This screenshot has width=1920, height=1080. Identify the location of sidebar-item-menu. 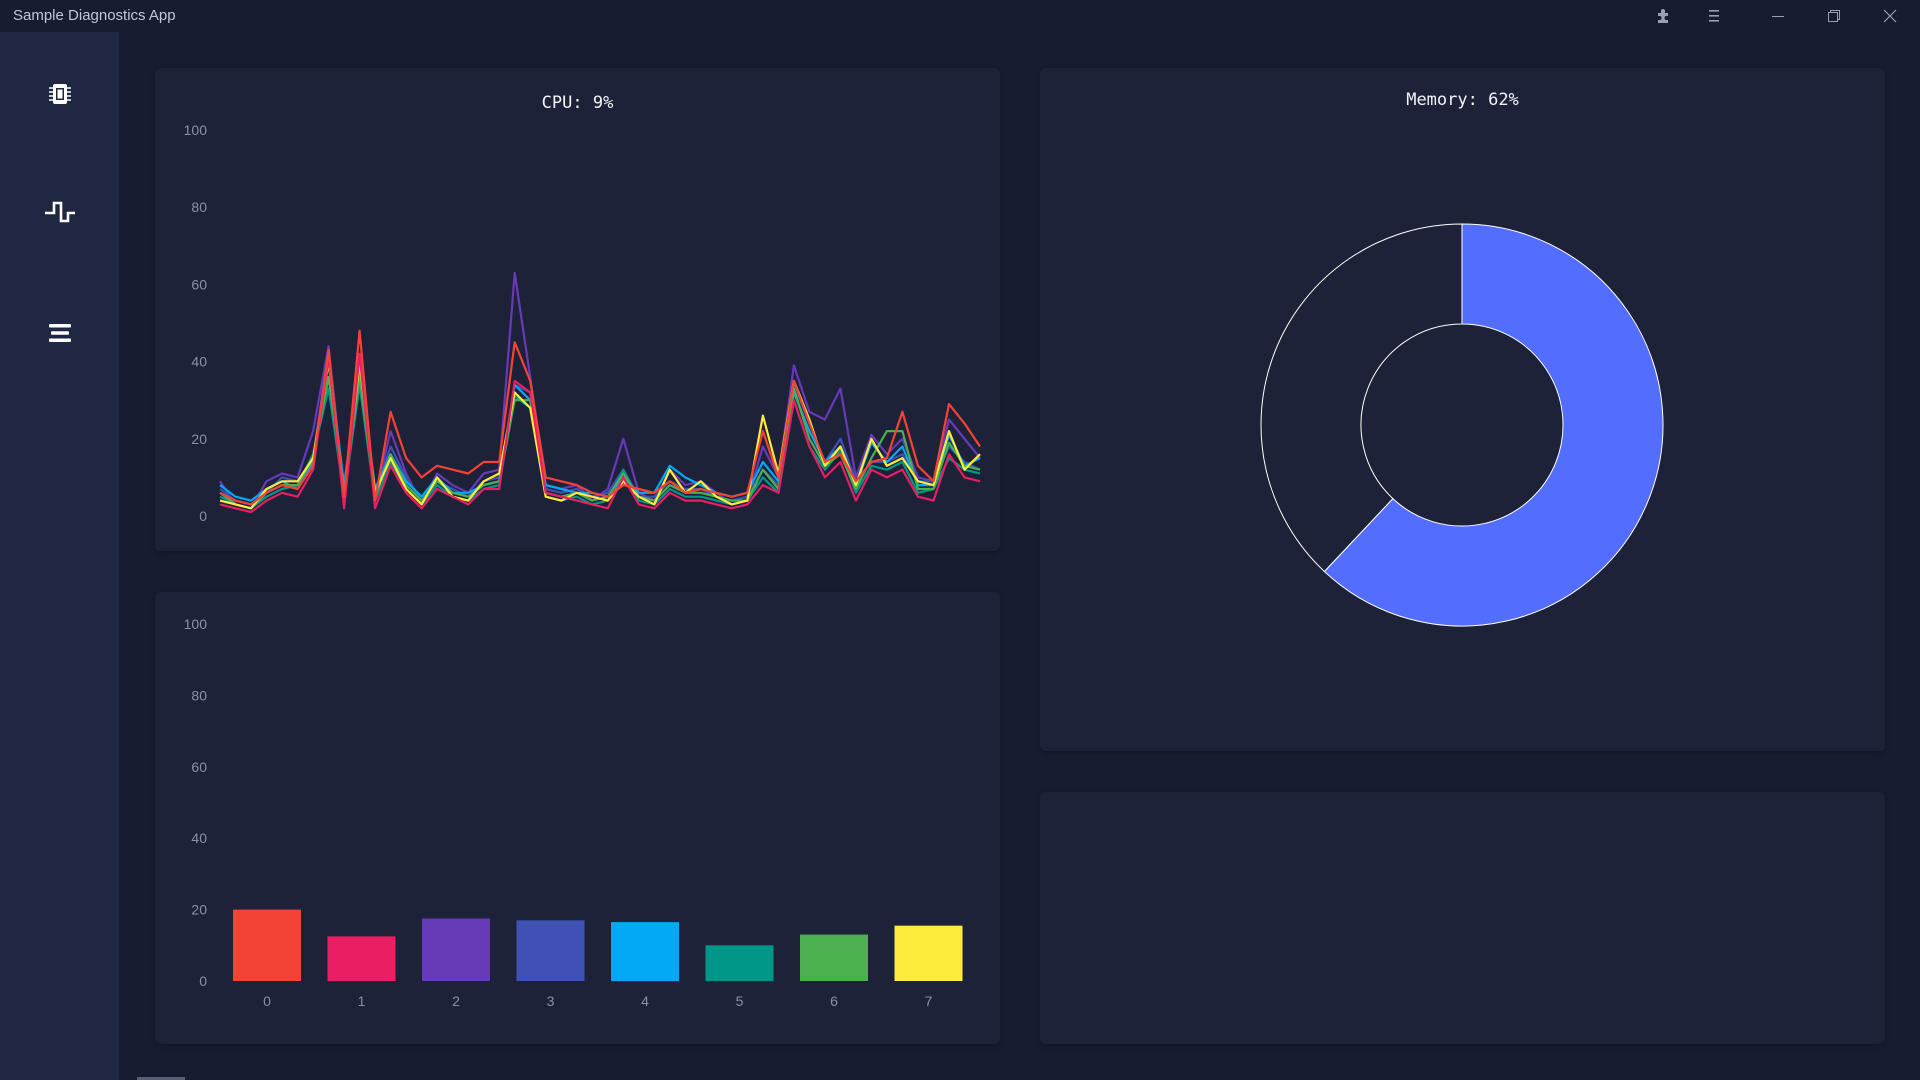
(60, 333).